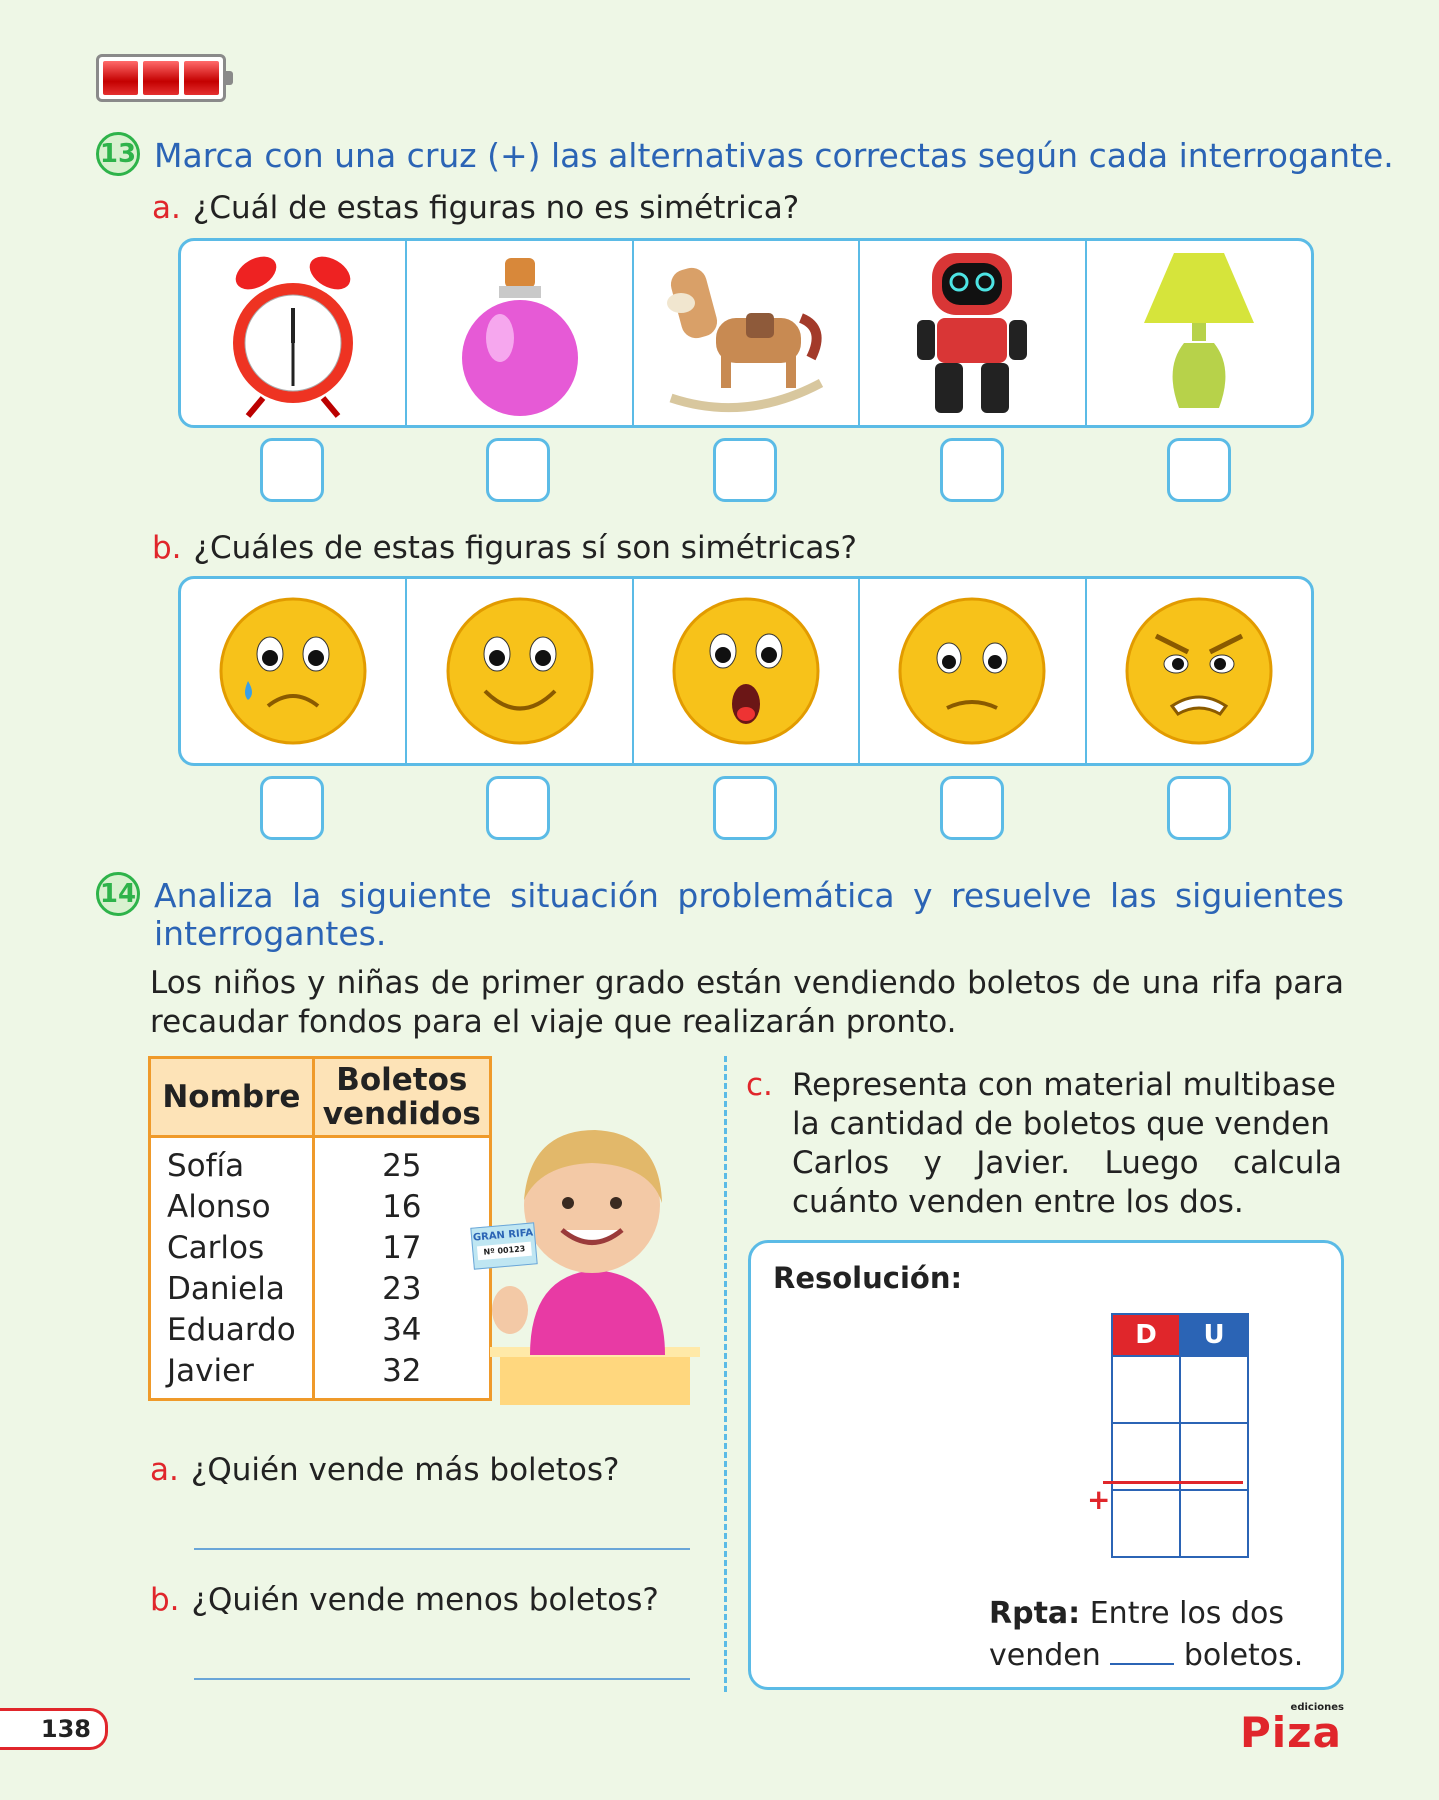  Describe the element at coordinates (294, 333) in the screenshot. I see `alarm-clock-image` at that location.